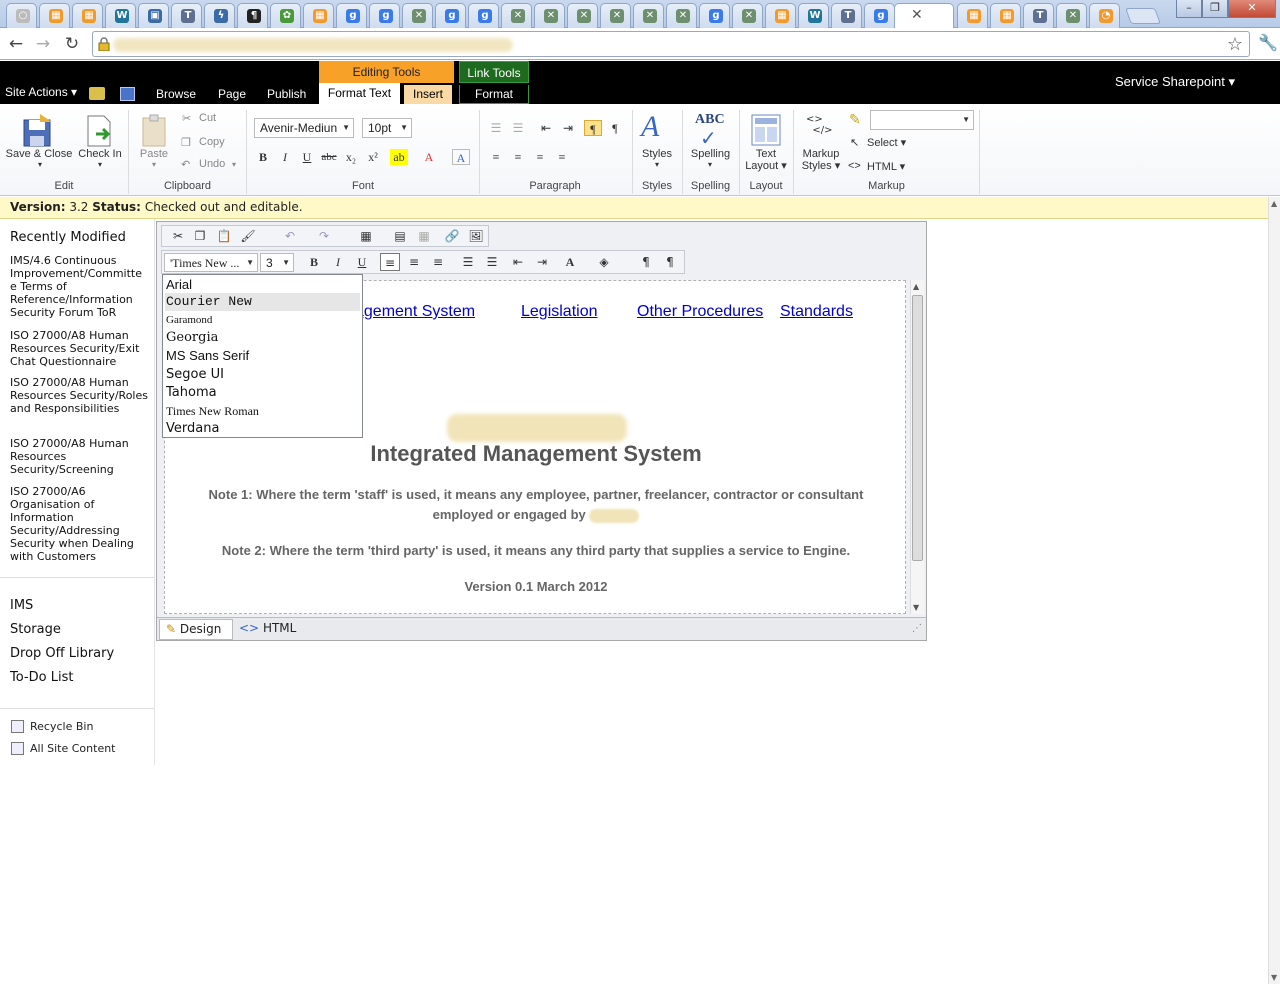 Image resolution: width=1280 pixels, height=984 pixels. I want to click on hyperlink-icon: 🔗, so click(452, 236).